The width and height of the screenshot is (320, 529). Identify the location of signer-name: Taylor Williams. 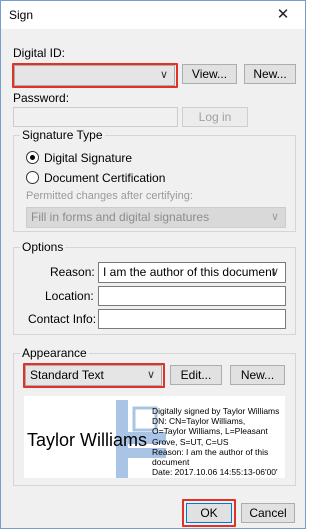
(87, 440).